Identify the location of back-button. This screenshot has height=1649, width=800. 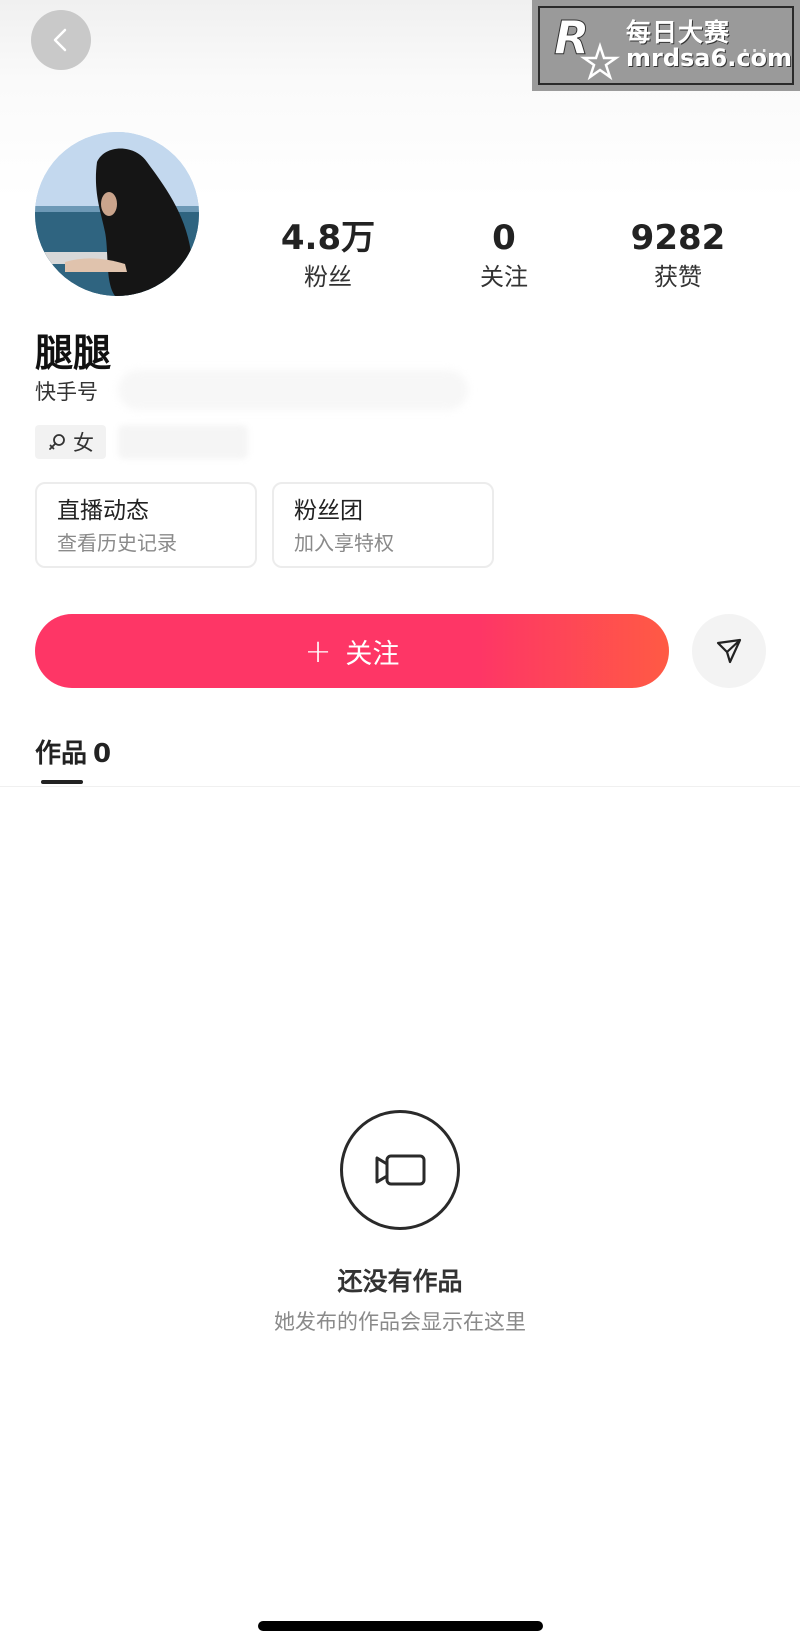
(61, 40).